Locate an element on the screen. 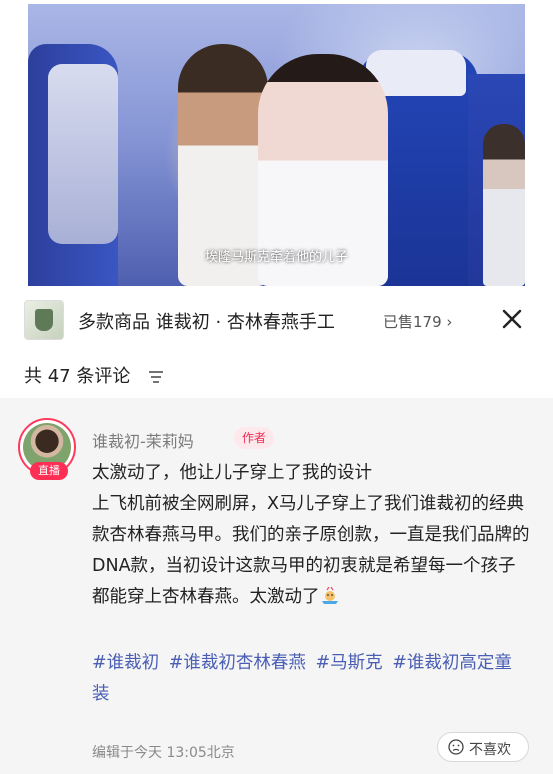 This screenshot has height=774, width=553. sad-face-icon is located at coordinates (456, 747).